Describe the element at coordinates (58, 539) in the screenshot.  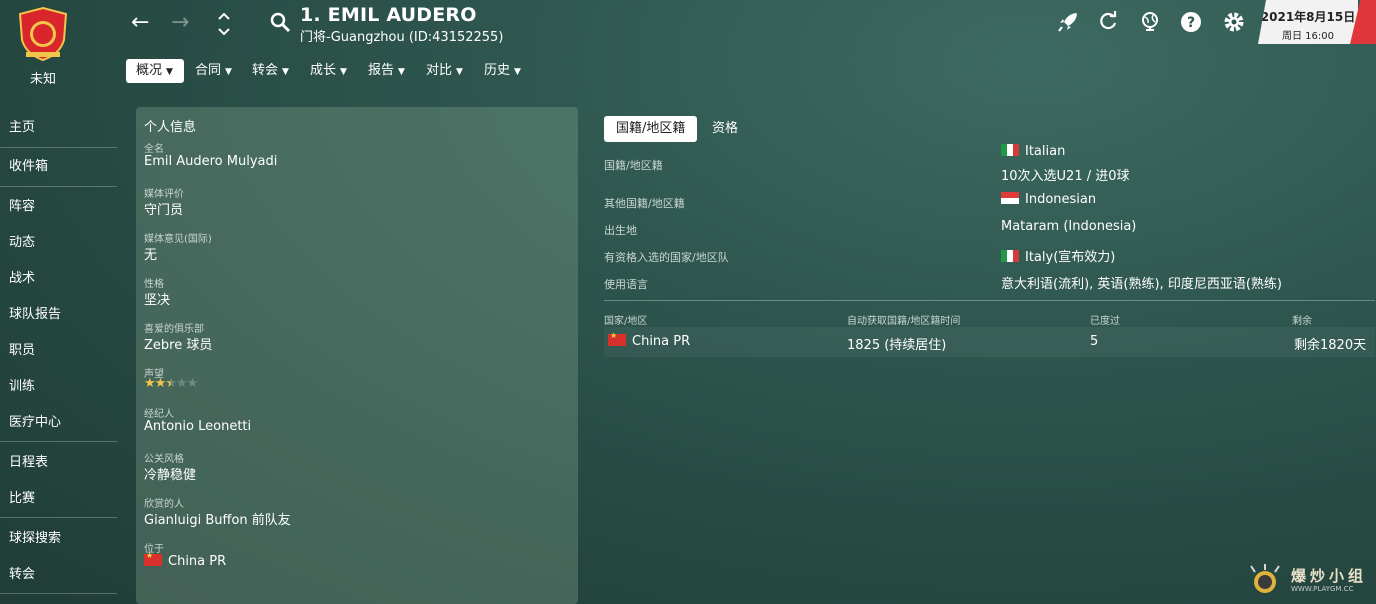
I see `nav-item-scouting: 球探搜索` at that location.